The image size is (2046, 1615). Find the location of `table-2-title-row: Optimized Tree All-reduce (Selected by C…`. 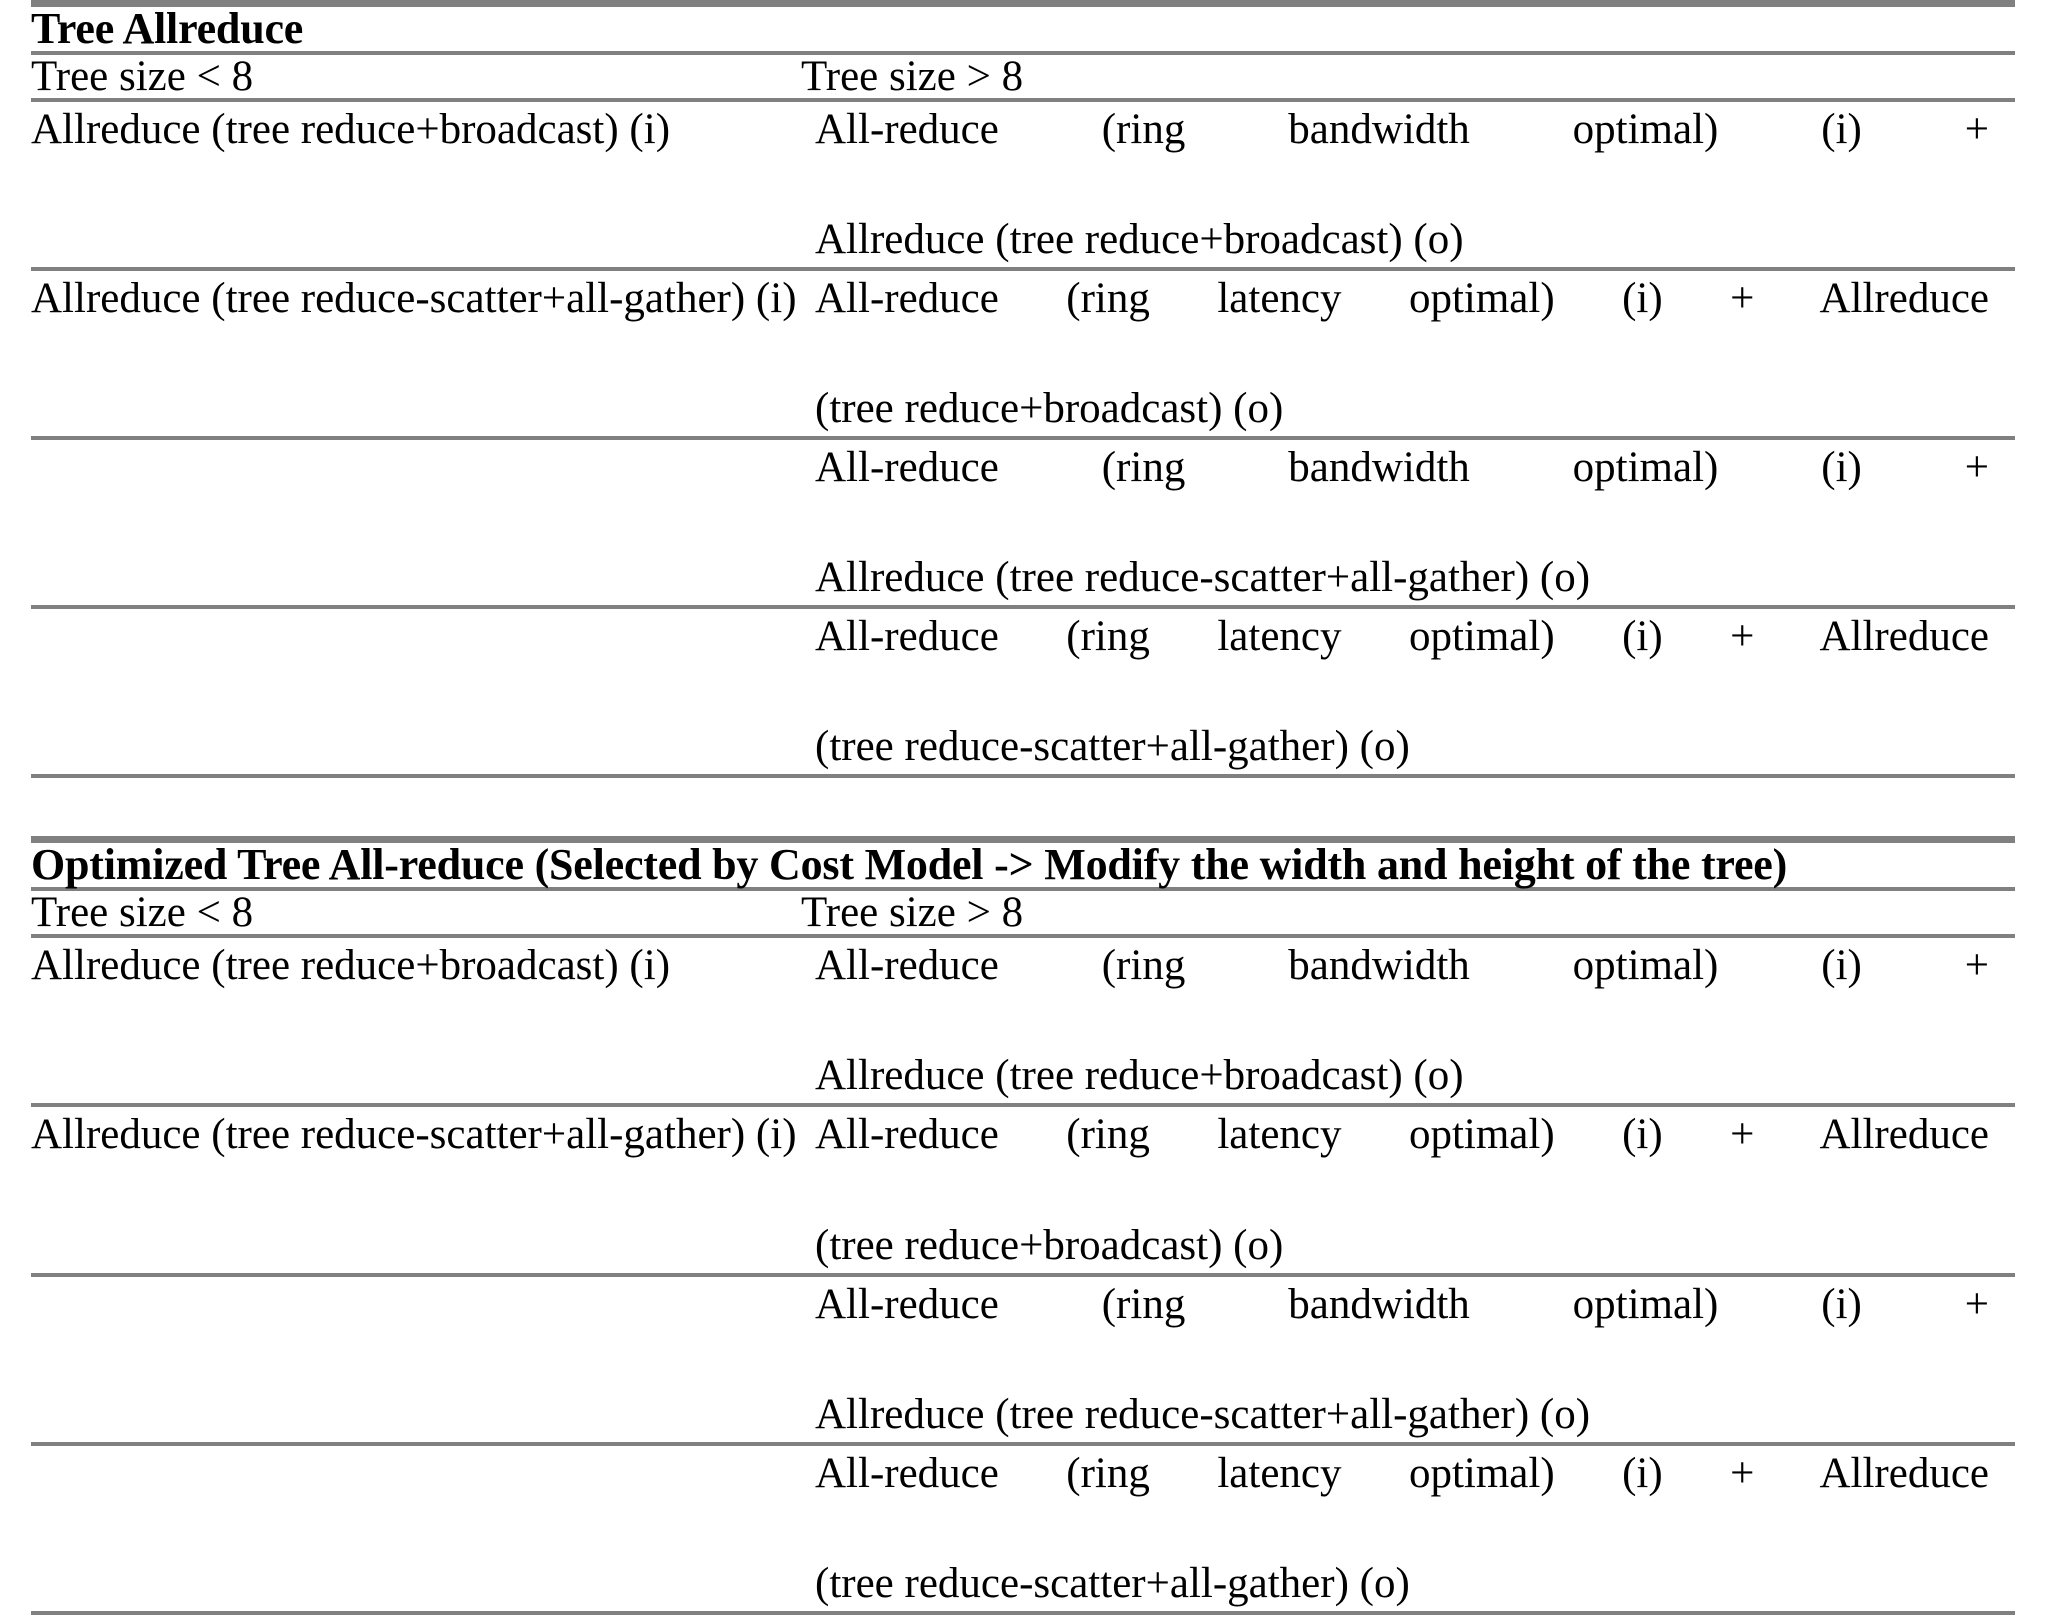

table-2-title-row: Optimized Tree All-reduce (Selected by C… is located at coordinates (1023, 865).